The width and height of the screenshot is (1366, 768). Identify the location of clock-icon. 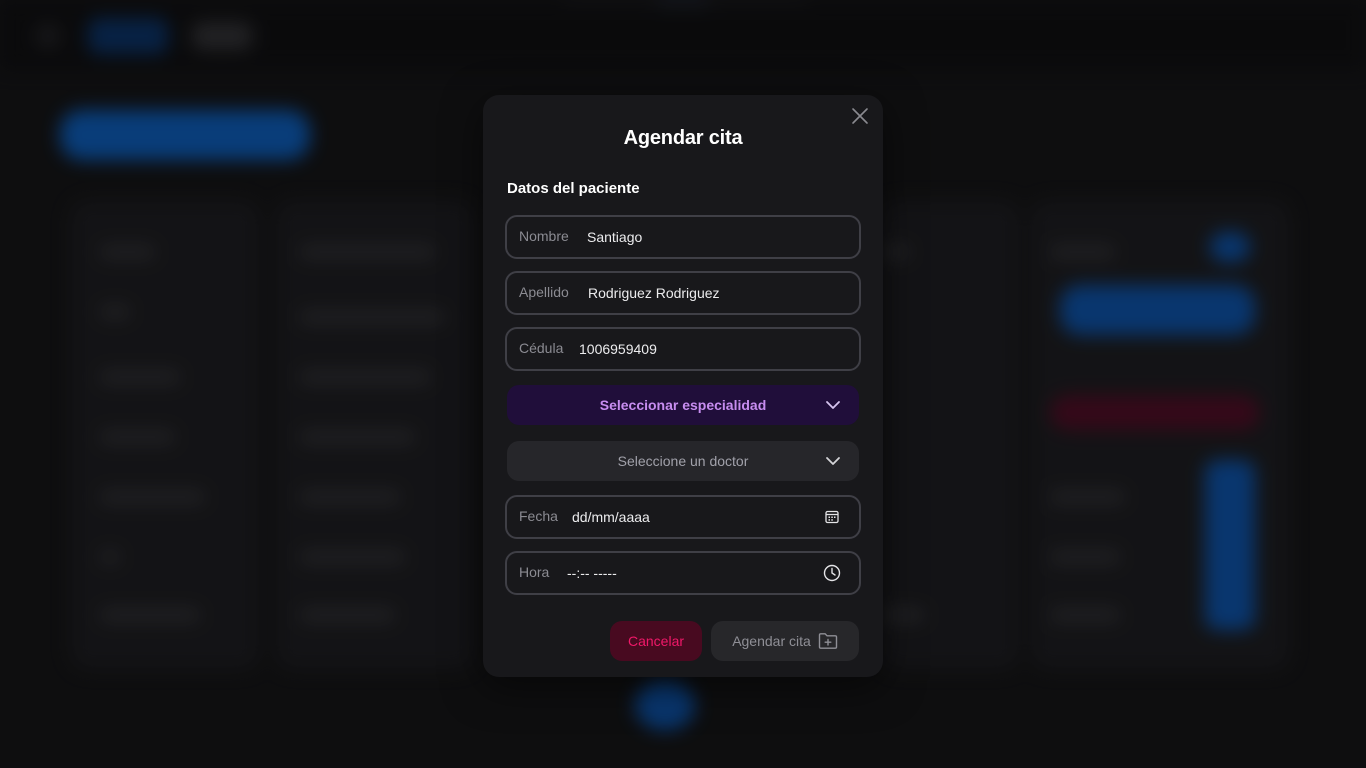
(832, 573).